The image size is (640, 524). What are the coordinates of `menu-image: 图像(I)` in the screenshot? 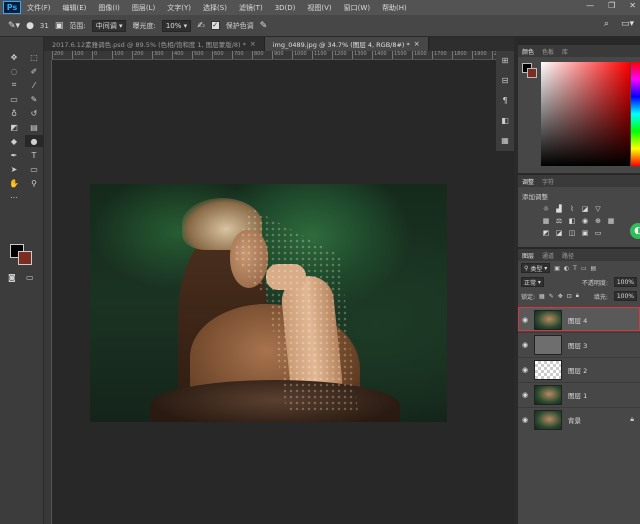 It's located at (109, 8).